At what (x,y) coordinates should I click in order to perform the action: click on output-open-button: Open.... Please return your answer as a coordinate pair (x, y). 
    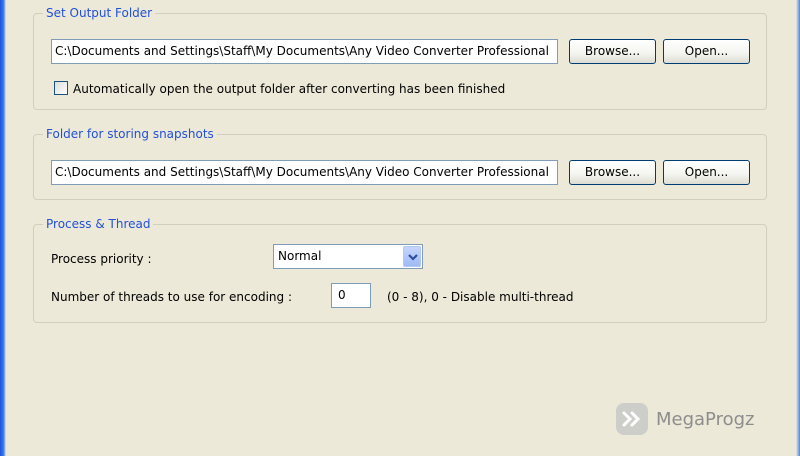
    Looking at the image, I should click on (706, 51).